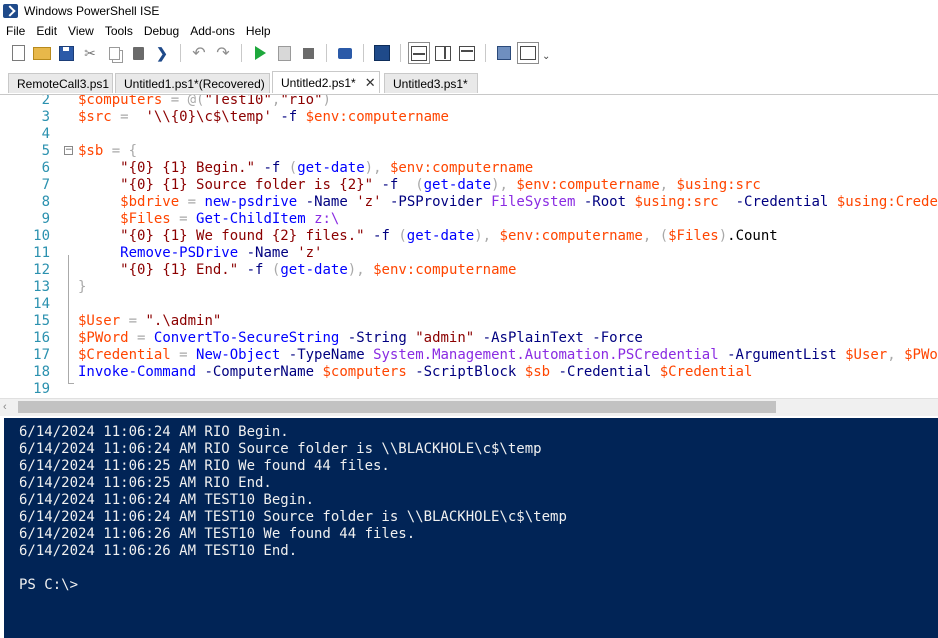  What do you see at coordinates (41, 372) in the screenshot?
I see `line-number: 18` at bounding box center [41, 372].